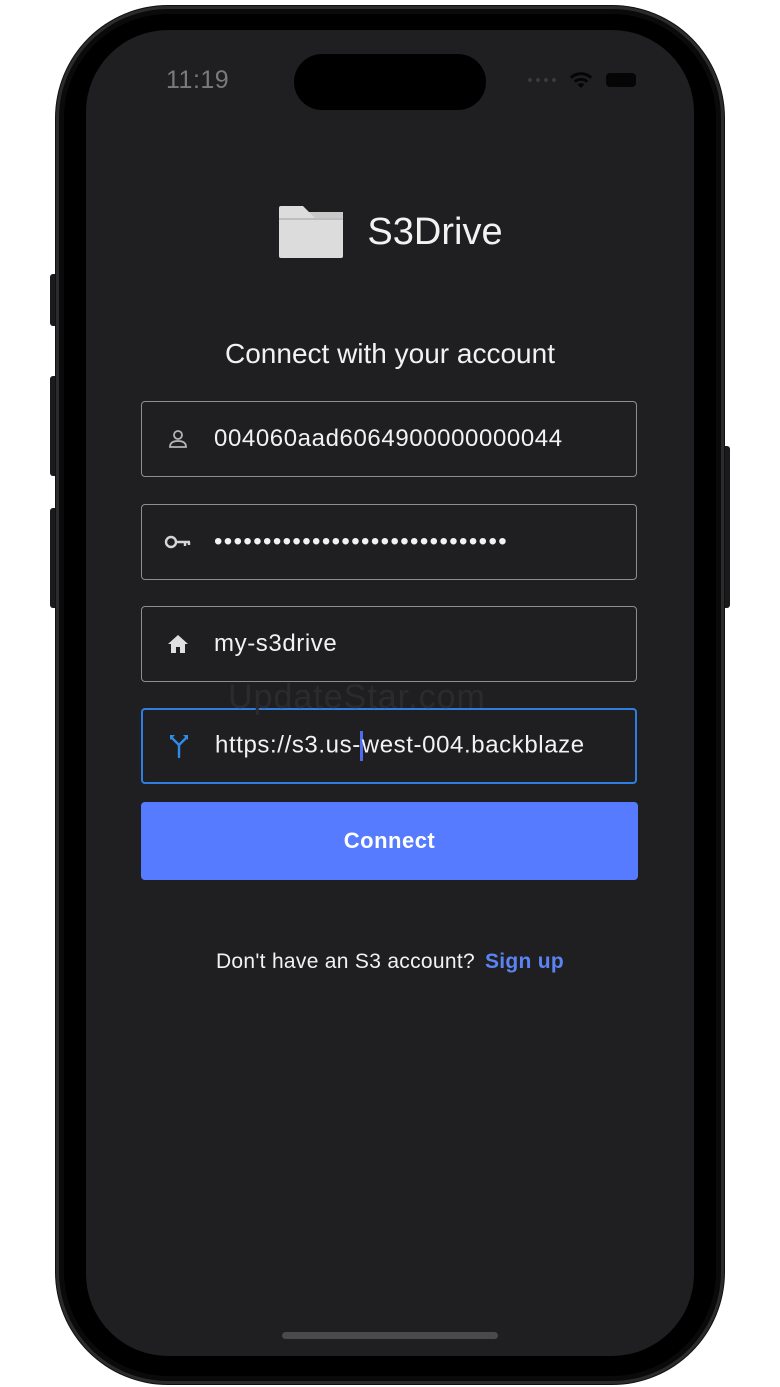 The width and height of the screenshot is (780, 1387). I want to click on endpoint-value: https://s3.us-west-004.backblaze, so click(410, 746).